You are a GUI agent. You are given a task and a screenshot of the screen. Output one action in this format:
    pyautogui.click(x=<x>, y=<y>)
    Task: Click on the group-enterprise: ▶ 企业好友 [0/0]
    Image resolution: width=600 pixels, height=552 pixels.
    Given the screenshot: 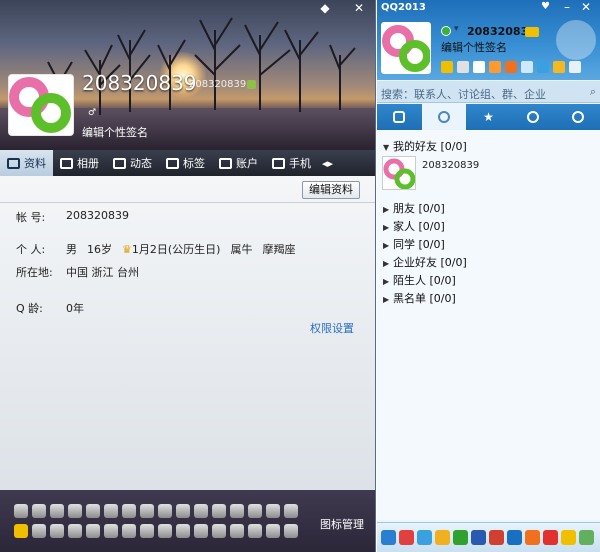 What is the action you would take?
    pyautogui.click(x=425, y=262)
    